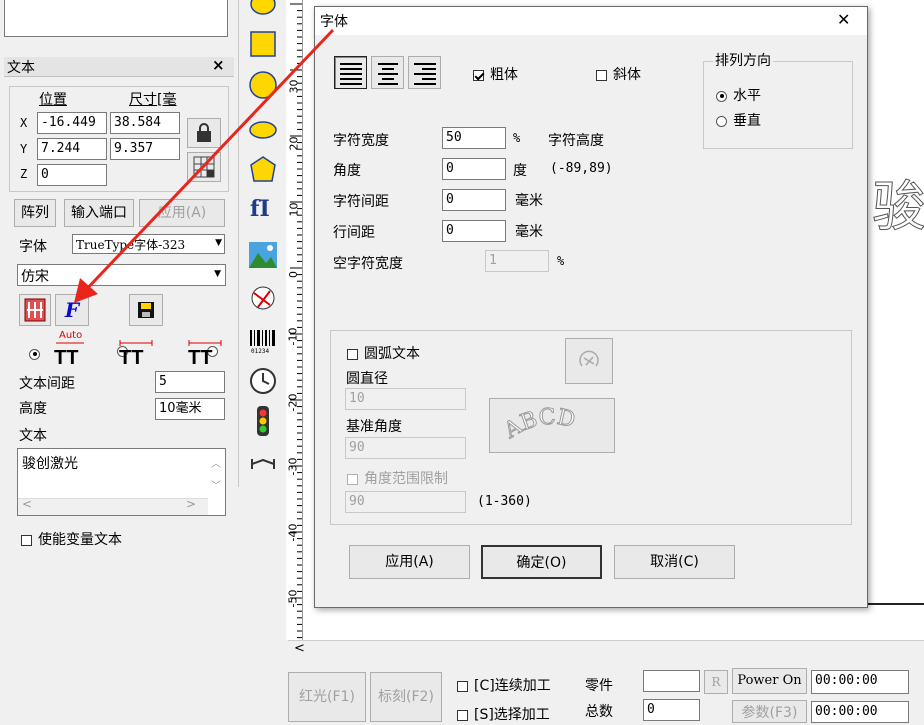  I want to click on grid-button, so click(204, 167).